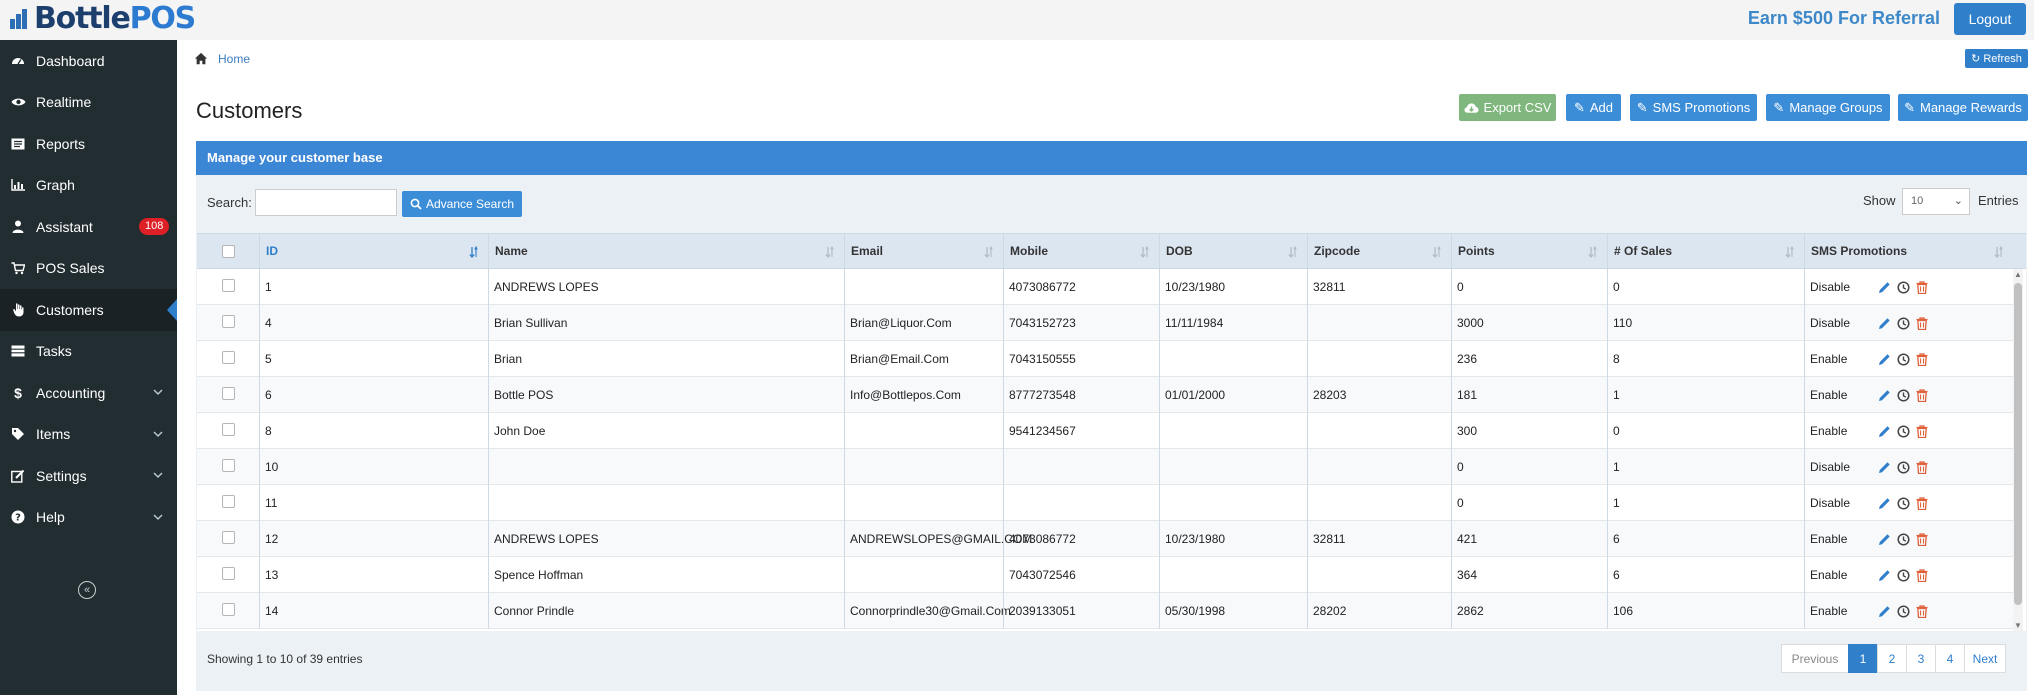  What do you see at coordinates (1844, 18) in the screenshot?
I see `referral-link: Earn $500 For Referral` at bounding box center [1844, 18].